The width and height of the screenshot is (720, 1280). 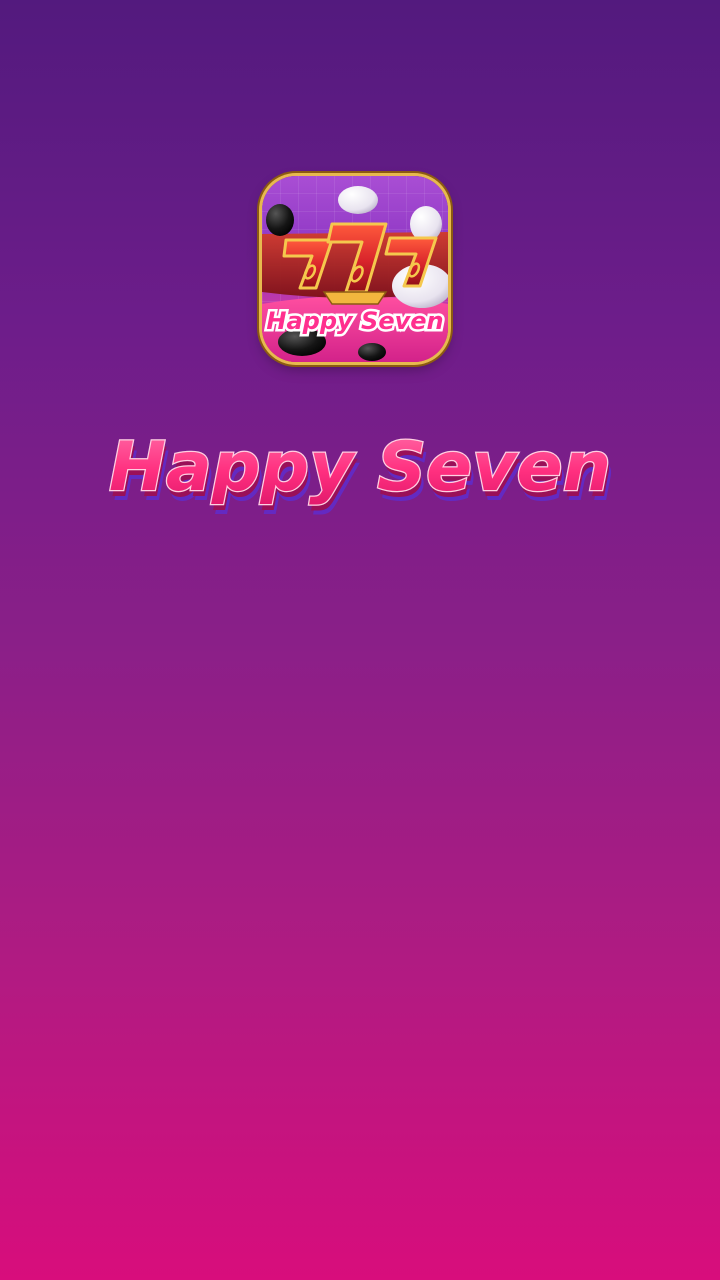 What do you see at coordinates (280, 220) in the screenshot?
I see `black-stone-icon` at bounding box center [280, 220].